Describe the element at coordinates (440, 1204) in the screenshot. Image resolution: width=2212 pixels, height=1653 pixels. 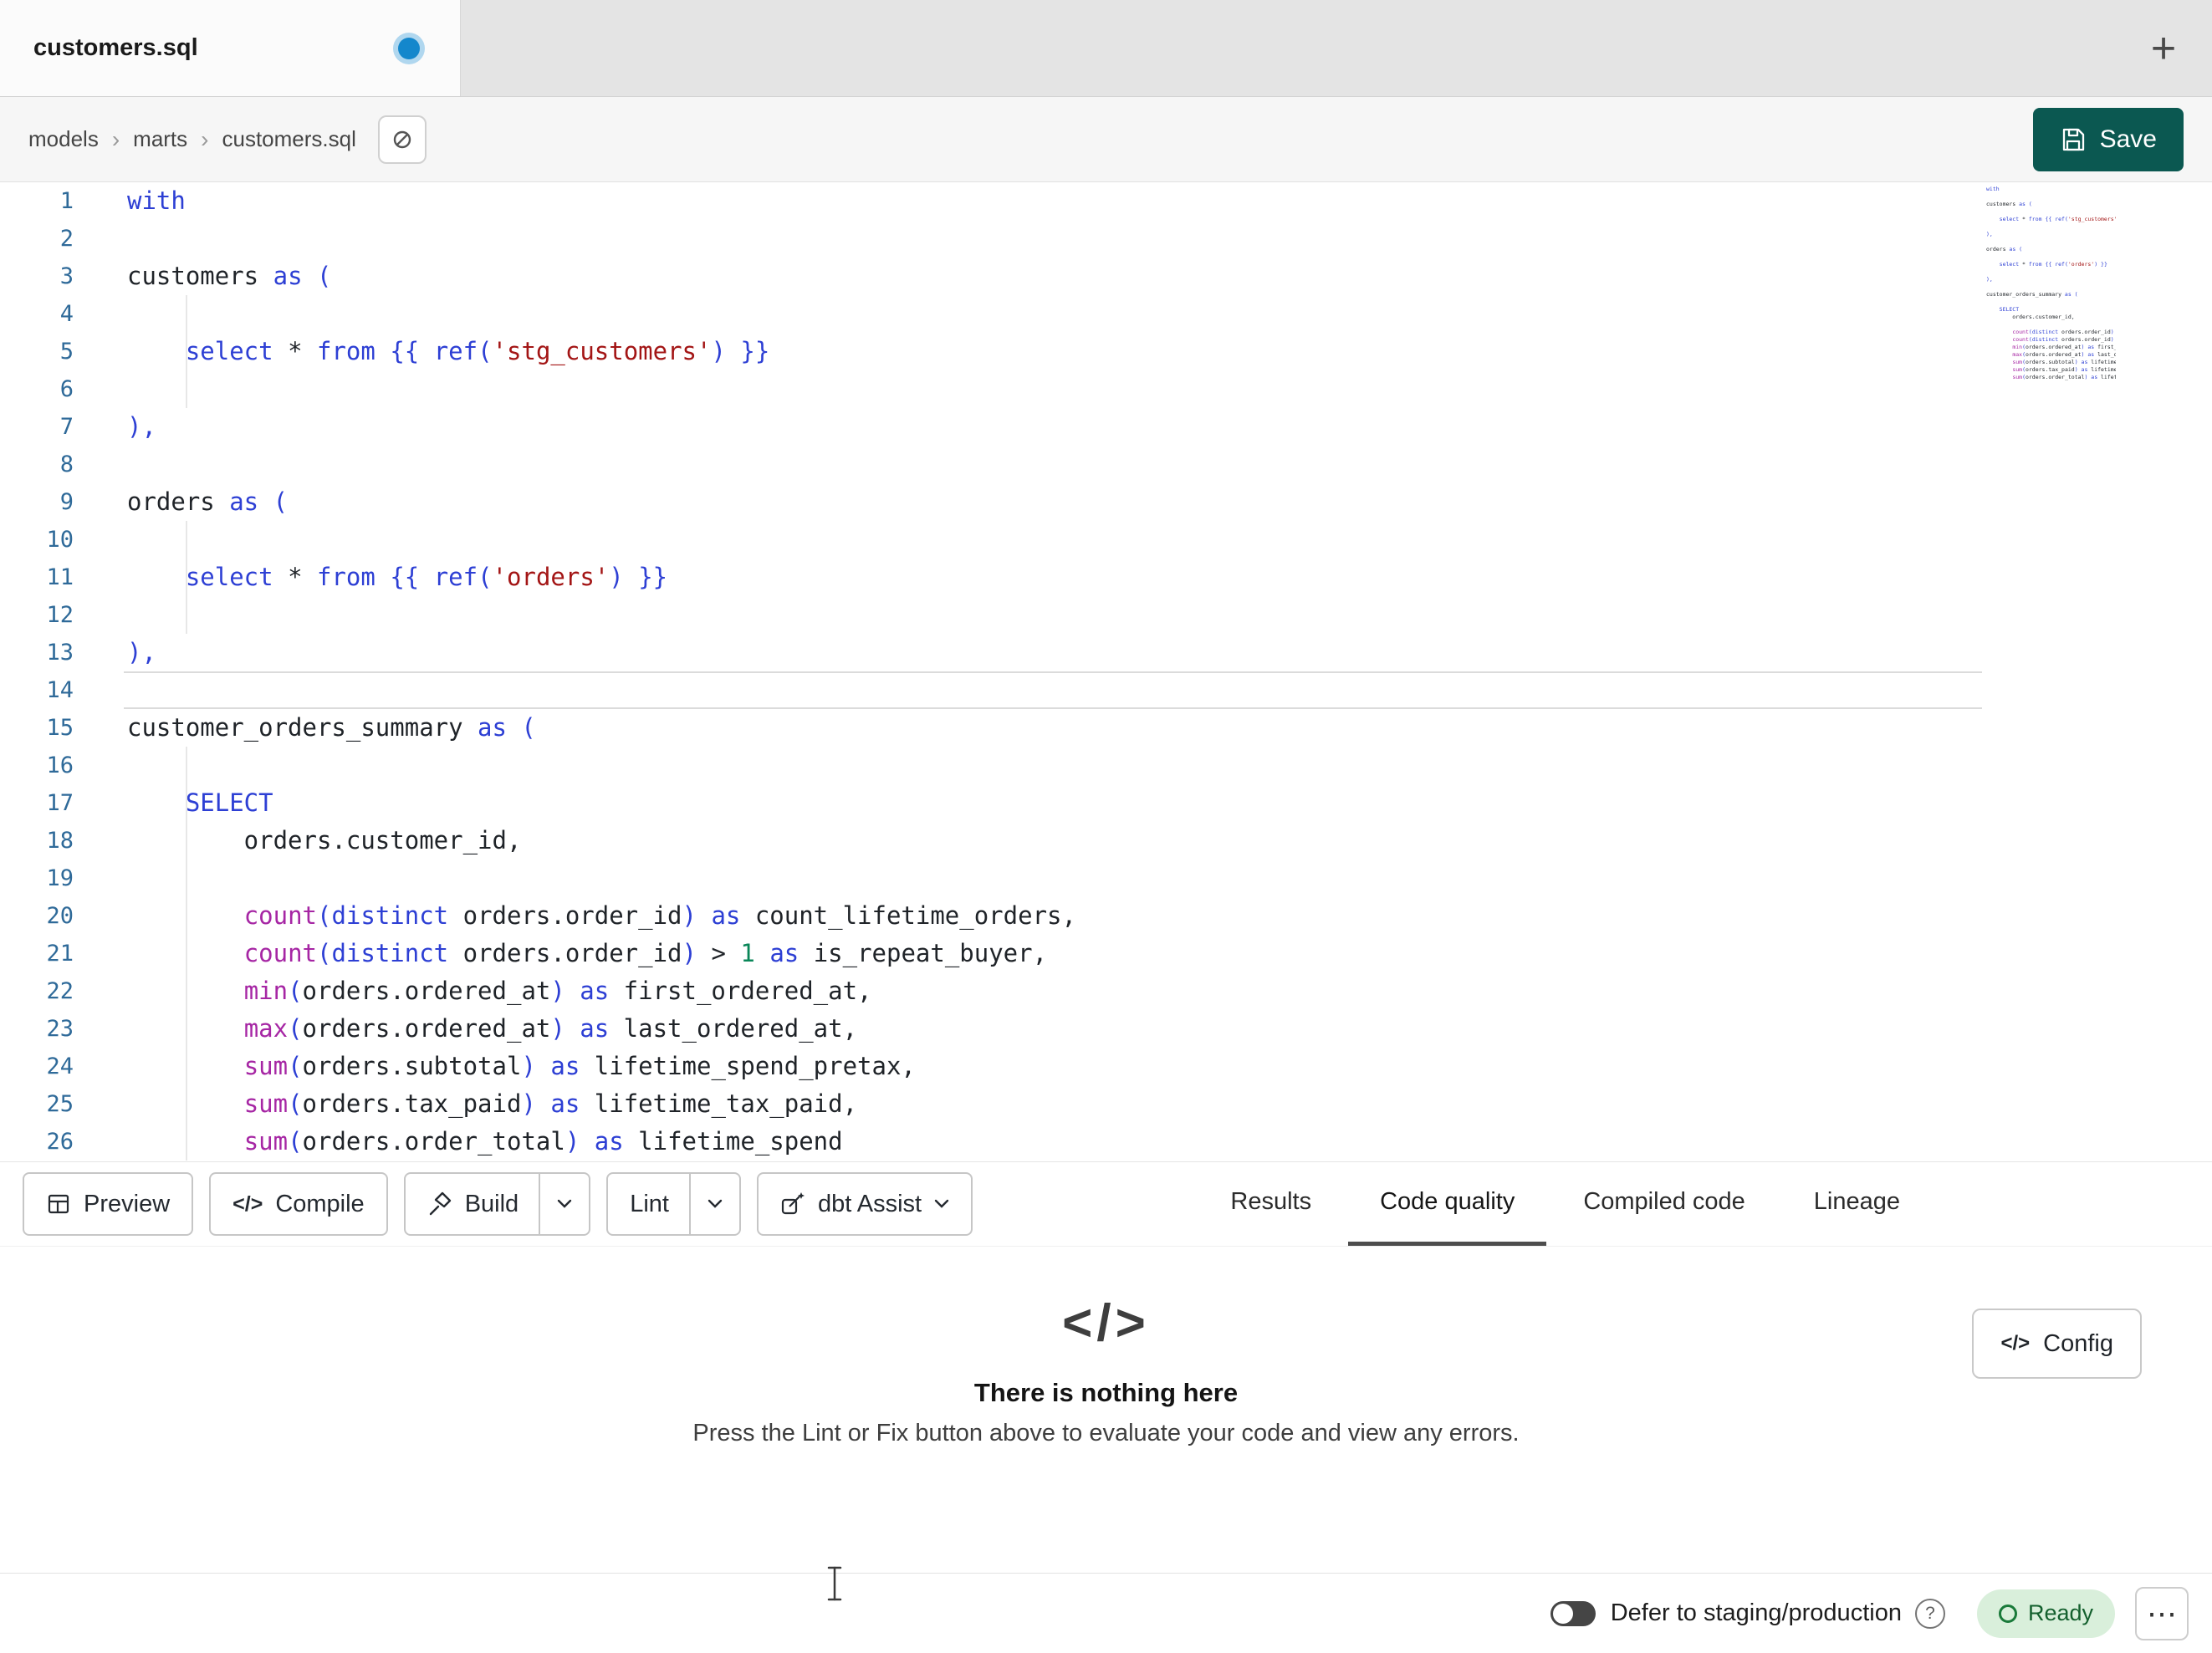
I see `hammer-icon` at that location.